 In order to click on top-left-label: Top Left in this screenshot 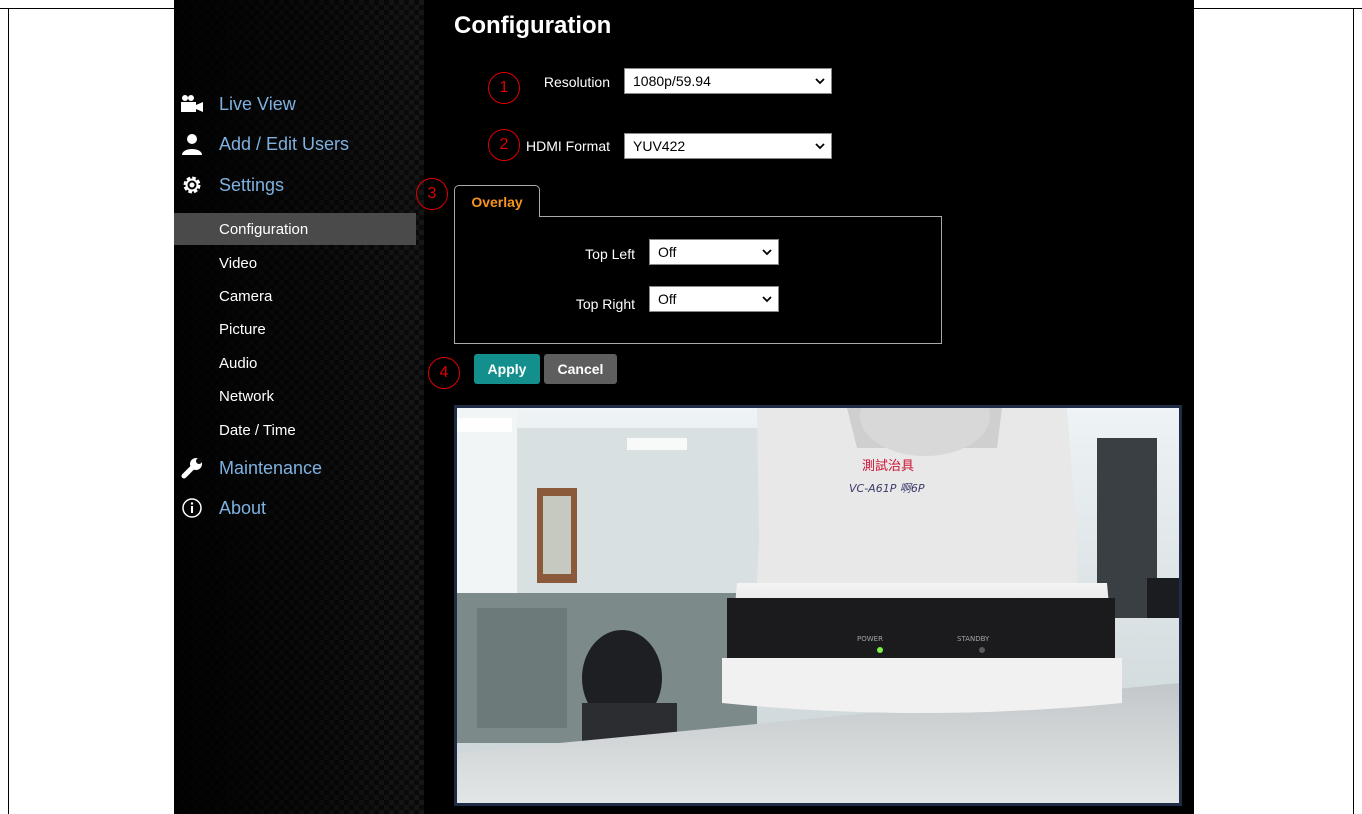, I will do `click(610, 254)`.